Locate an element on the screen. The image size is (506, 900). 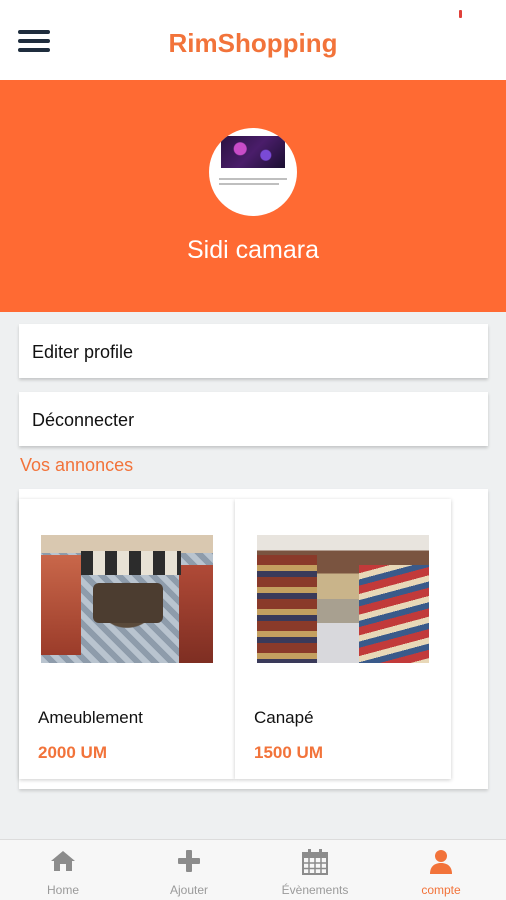
ads-section-title: Vos annonces is located at coordinates (77, 465).